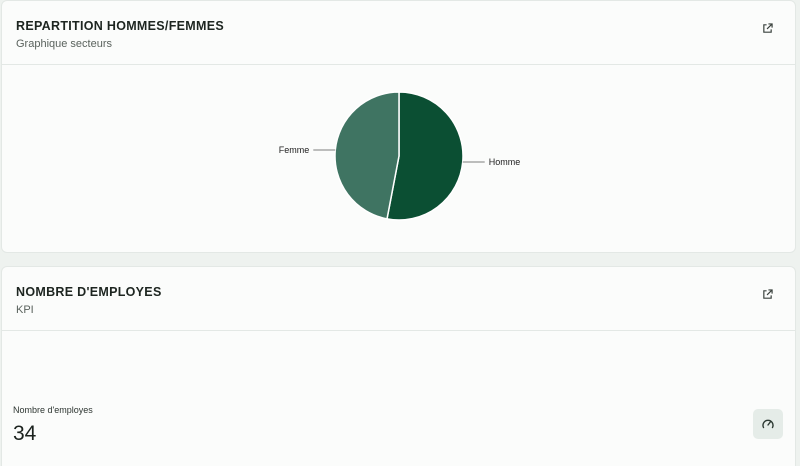 Image resolution: width=800 pixels, height=466 pixels. Describe the element at coordinates (89, 292) in the screenshot. I see `kpi-card-title: NOMBRE D'EMPLOYES` at that location.